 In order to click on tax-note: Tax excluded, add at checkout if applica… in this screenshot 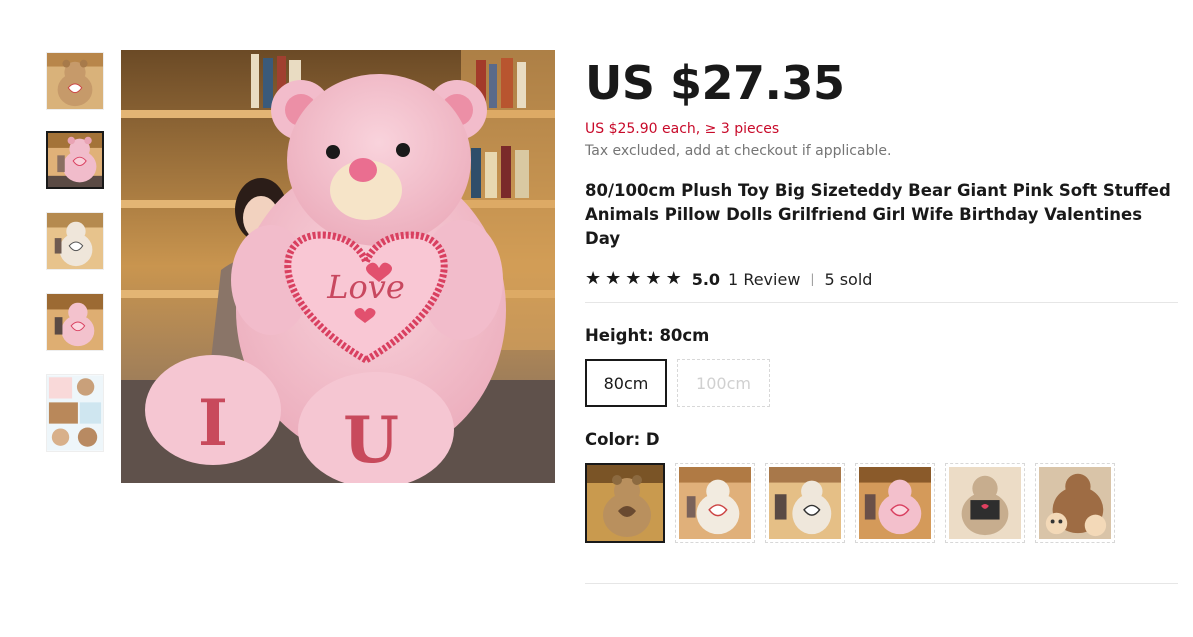, I will do `click(738, 151)`.